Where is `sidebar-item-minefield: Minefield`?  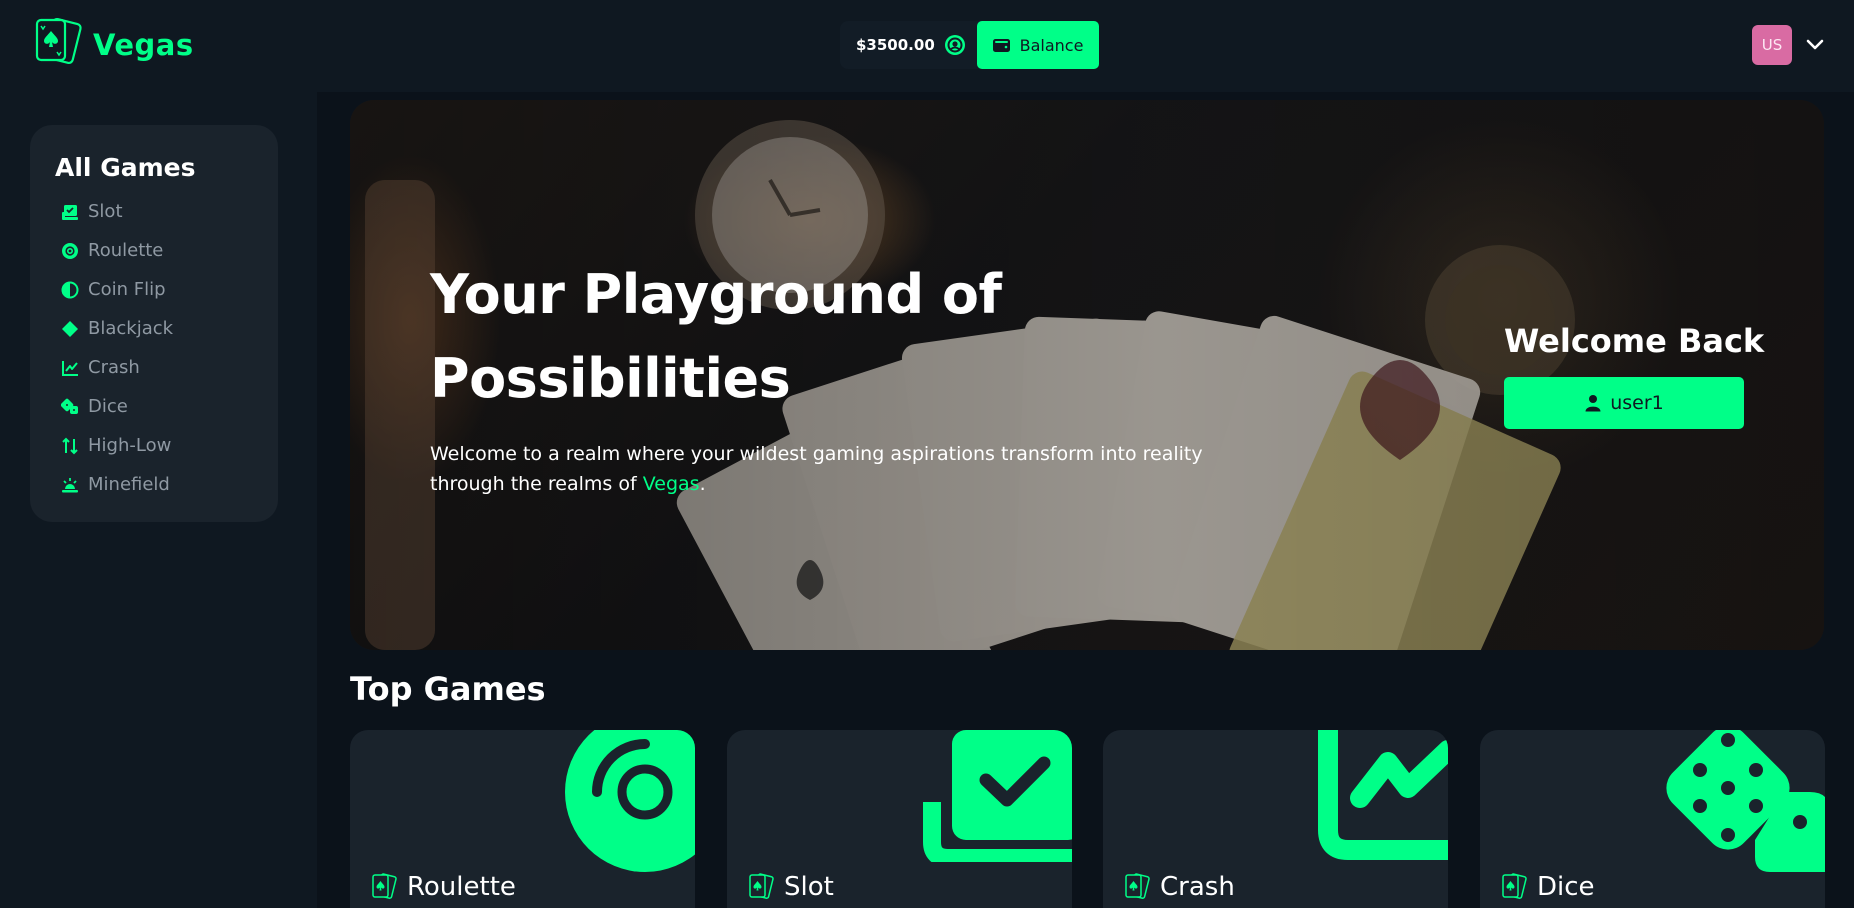 sidebar-item-minefield: Minefield is located at coordinates (167, 484).